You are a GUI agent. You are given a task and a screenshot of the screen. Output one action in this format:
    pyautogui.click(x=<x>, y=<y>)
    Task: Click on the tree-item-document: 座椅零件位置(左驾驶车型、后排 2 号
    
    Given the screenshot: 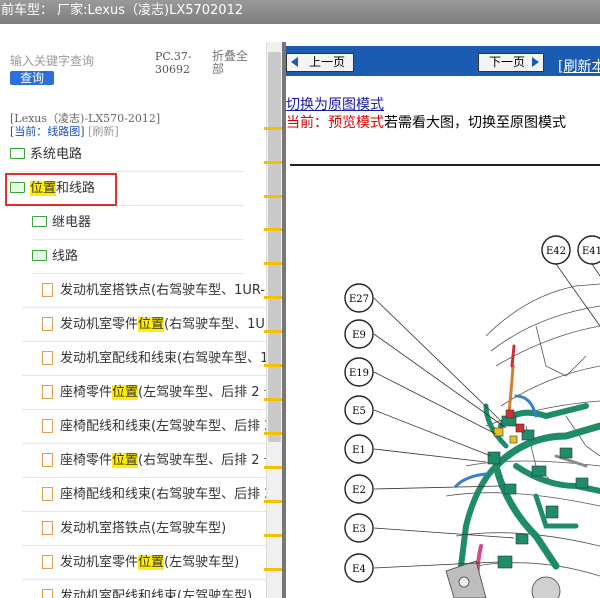 What is the action you would take?
    pyautogui.click(x=144, y=393)
    